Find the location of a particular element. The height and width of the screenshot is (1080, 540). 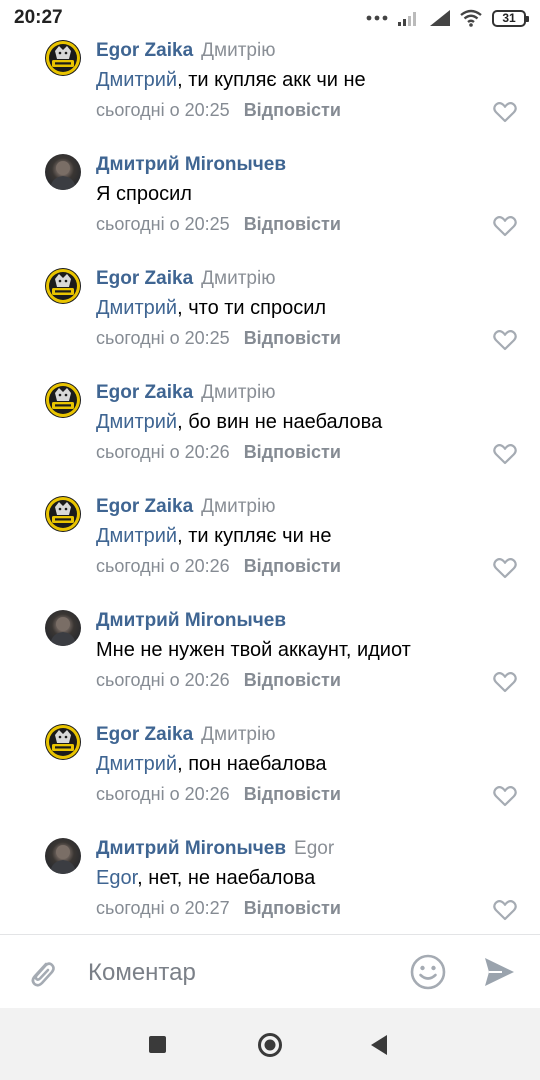

comment-text: Egor, нет, не наебалова is located at coordinates (205, 878).